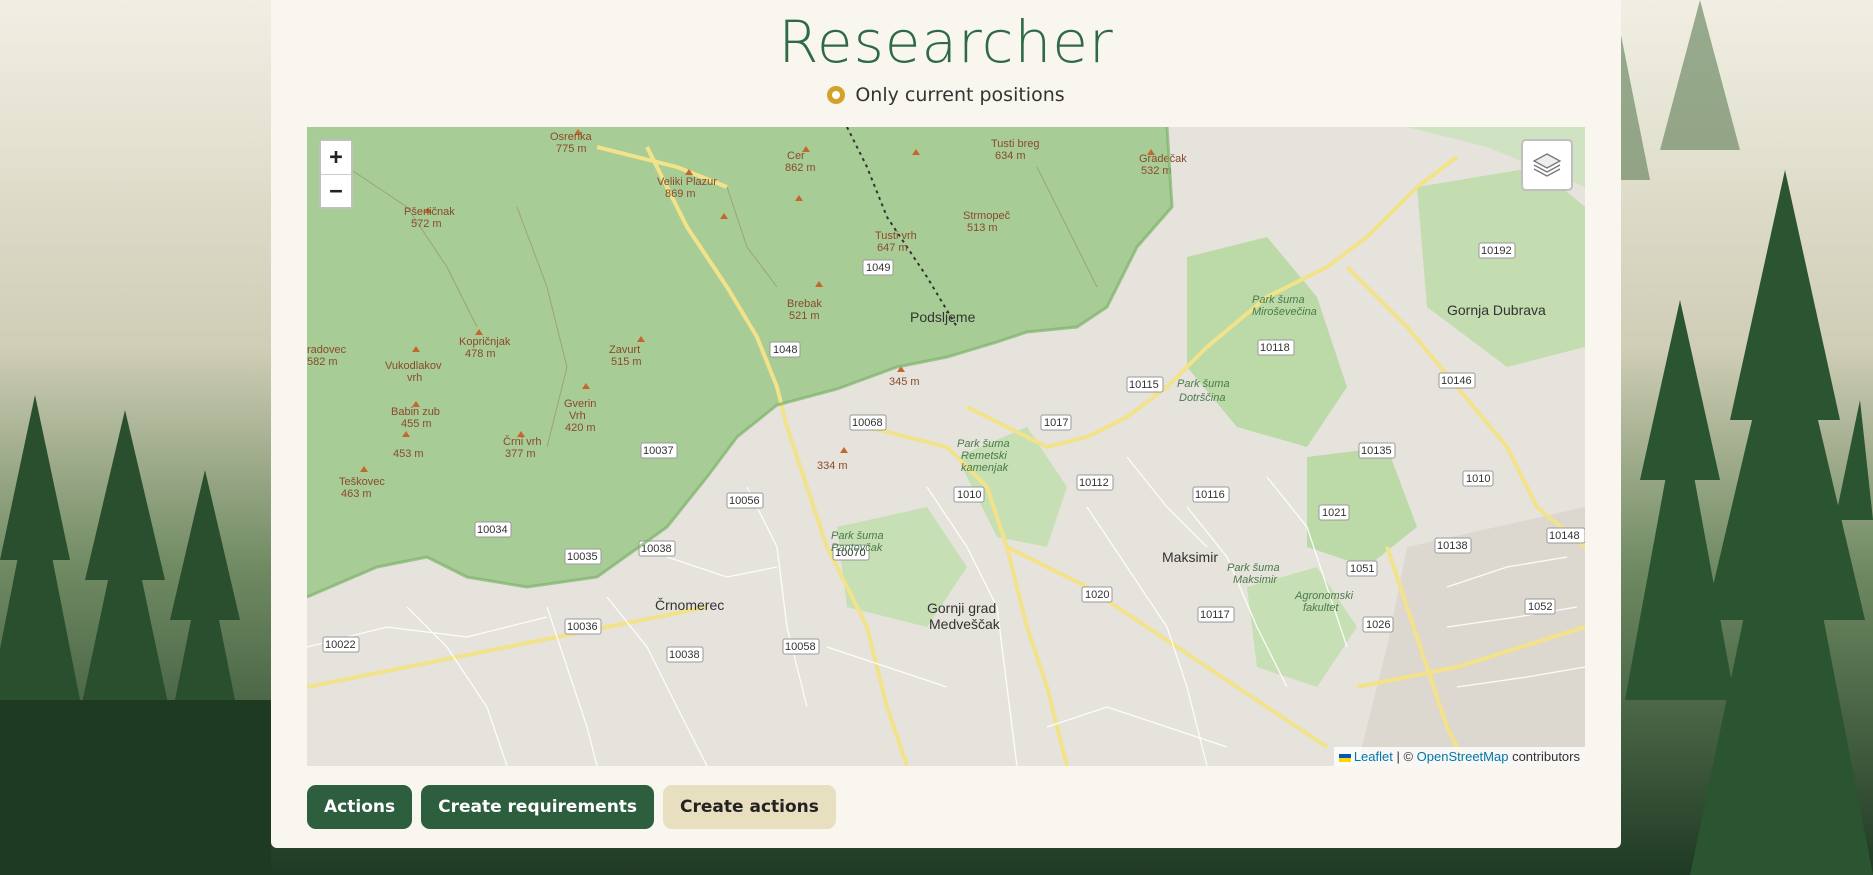 The image size is (1873, 875). What do you see at coordinates (1210, 495) in the screenshot?
I see `svg-text: 10116` at bounding box center [1210, 495].